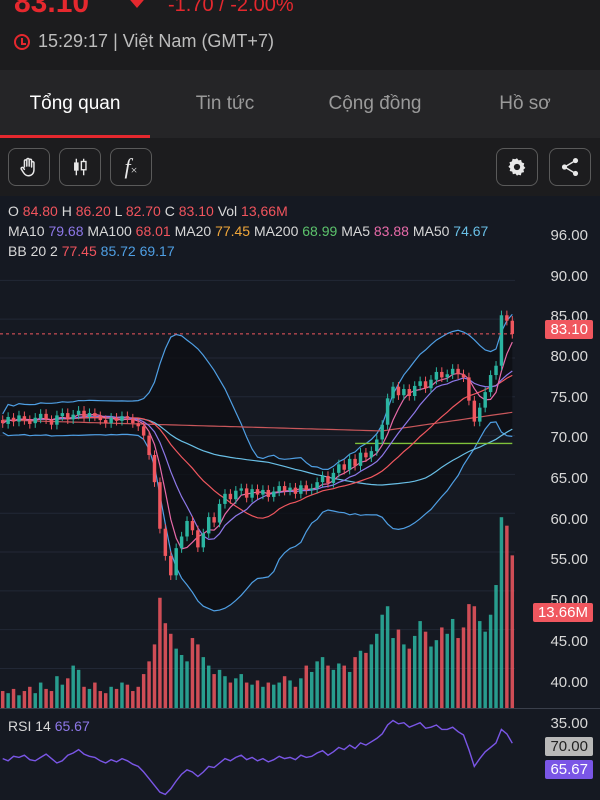 Image resolution: width=600 pixels, height=800 pixels. Describe the element at coordinates (569, 519) in the screenshot. I see `price-axis-label: 60.00` at that location.